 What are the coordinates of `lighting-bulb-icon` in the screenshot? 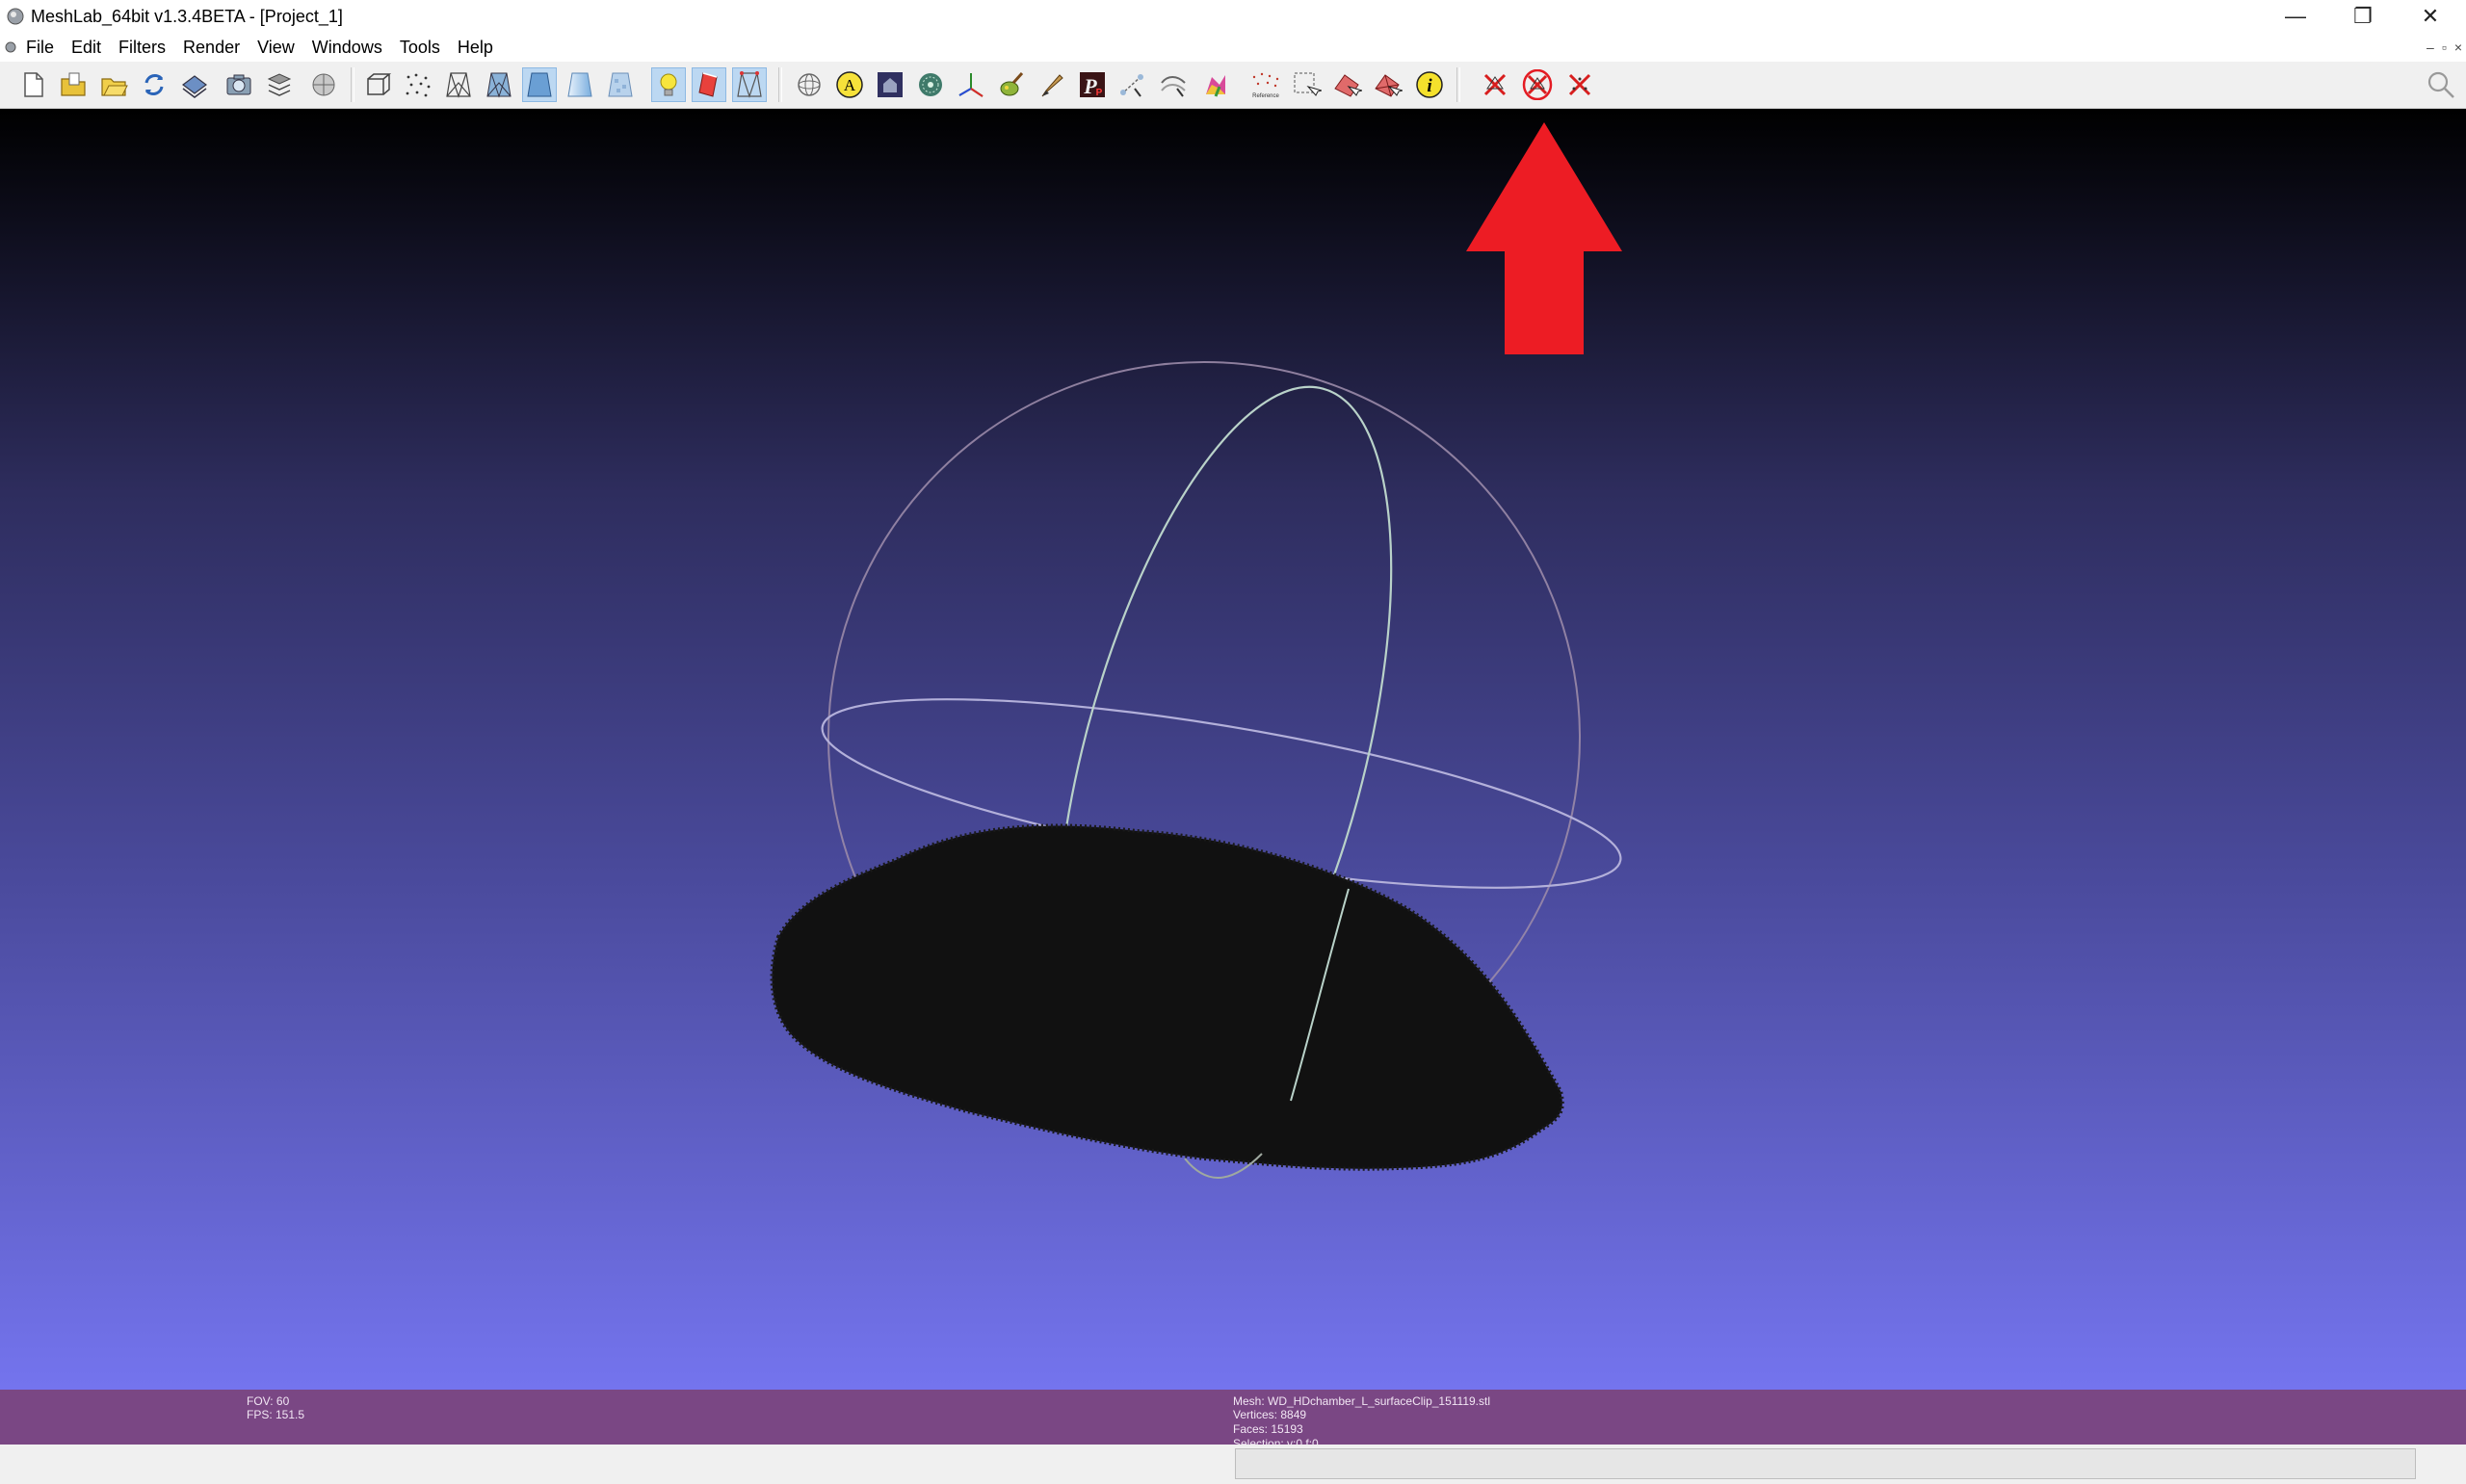 It's located at (668, 85).